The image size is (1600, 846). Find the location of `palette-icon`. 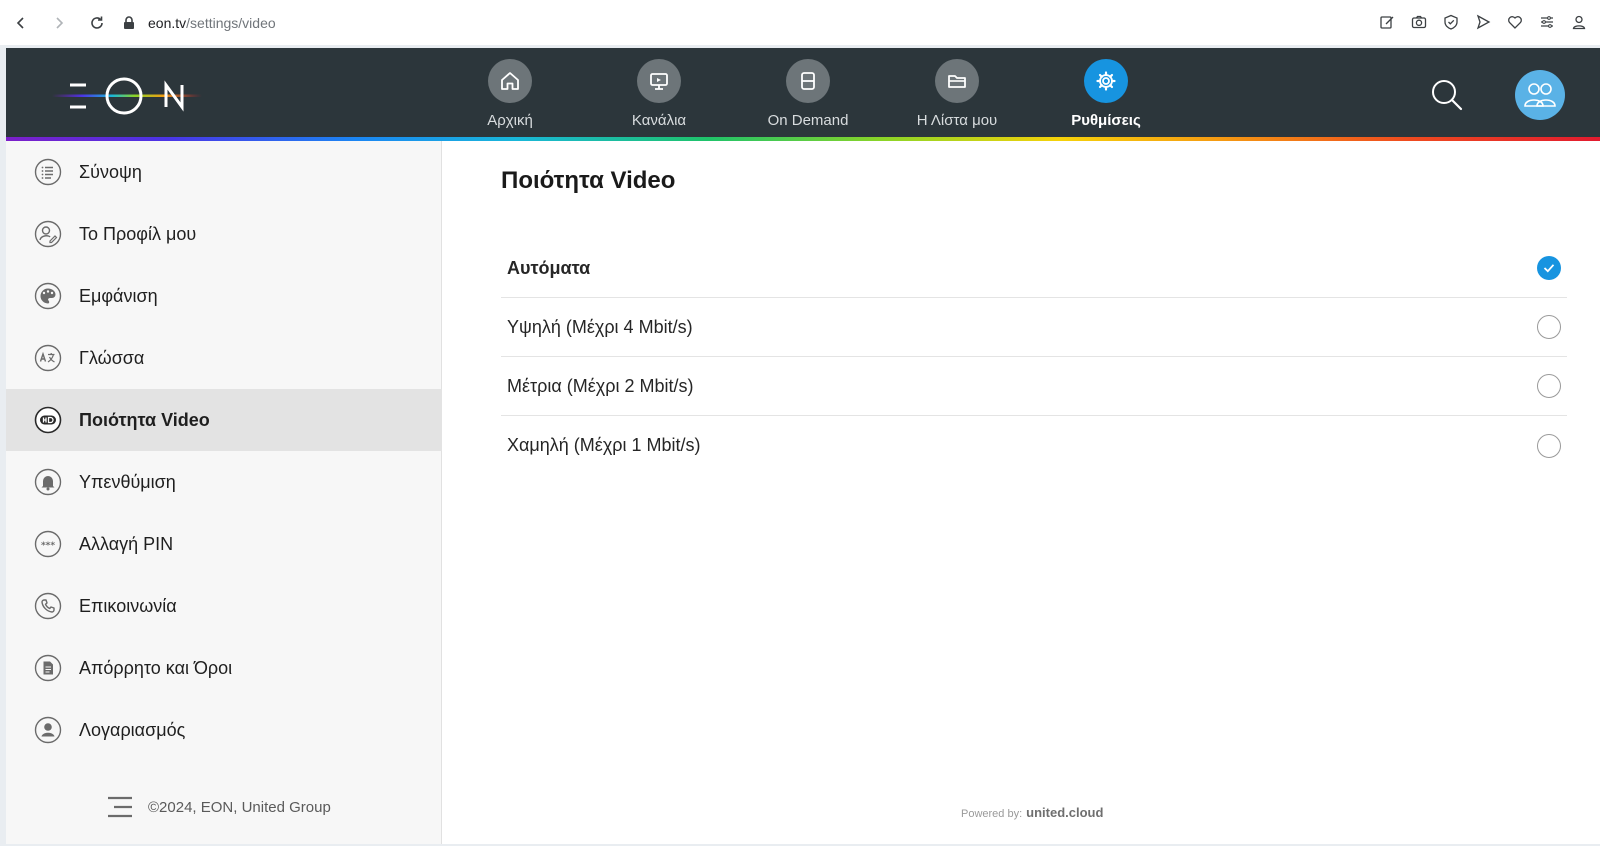

palette-icon is located at coordinates (48, 296).